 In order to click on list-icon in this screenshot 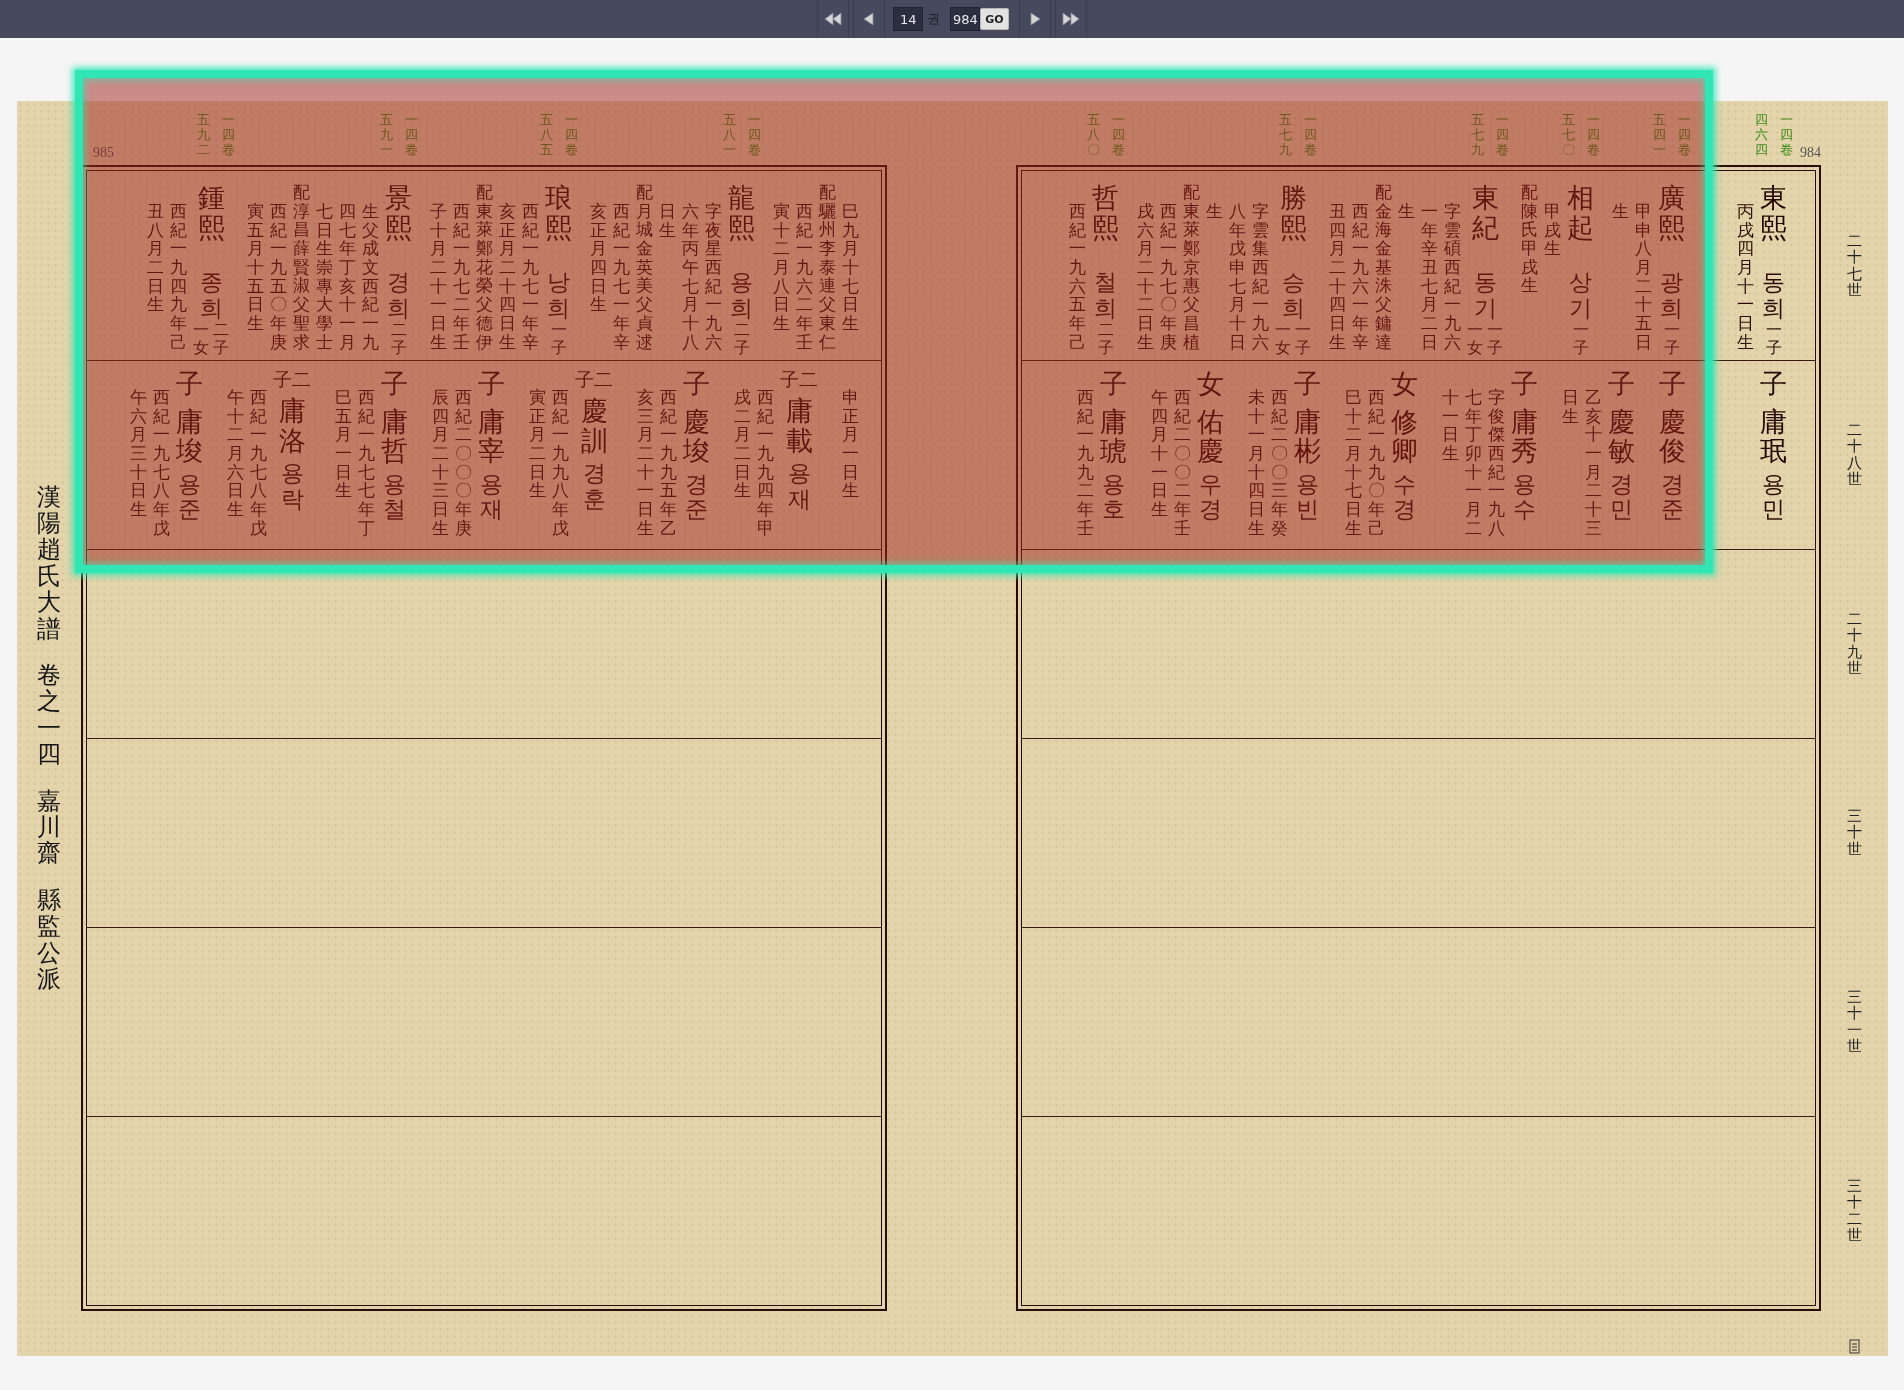, I will do `click(1854, 1346)`.